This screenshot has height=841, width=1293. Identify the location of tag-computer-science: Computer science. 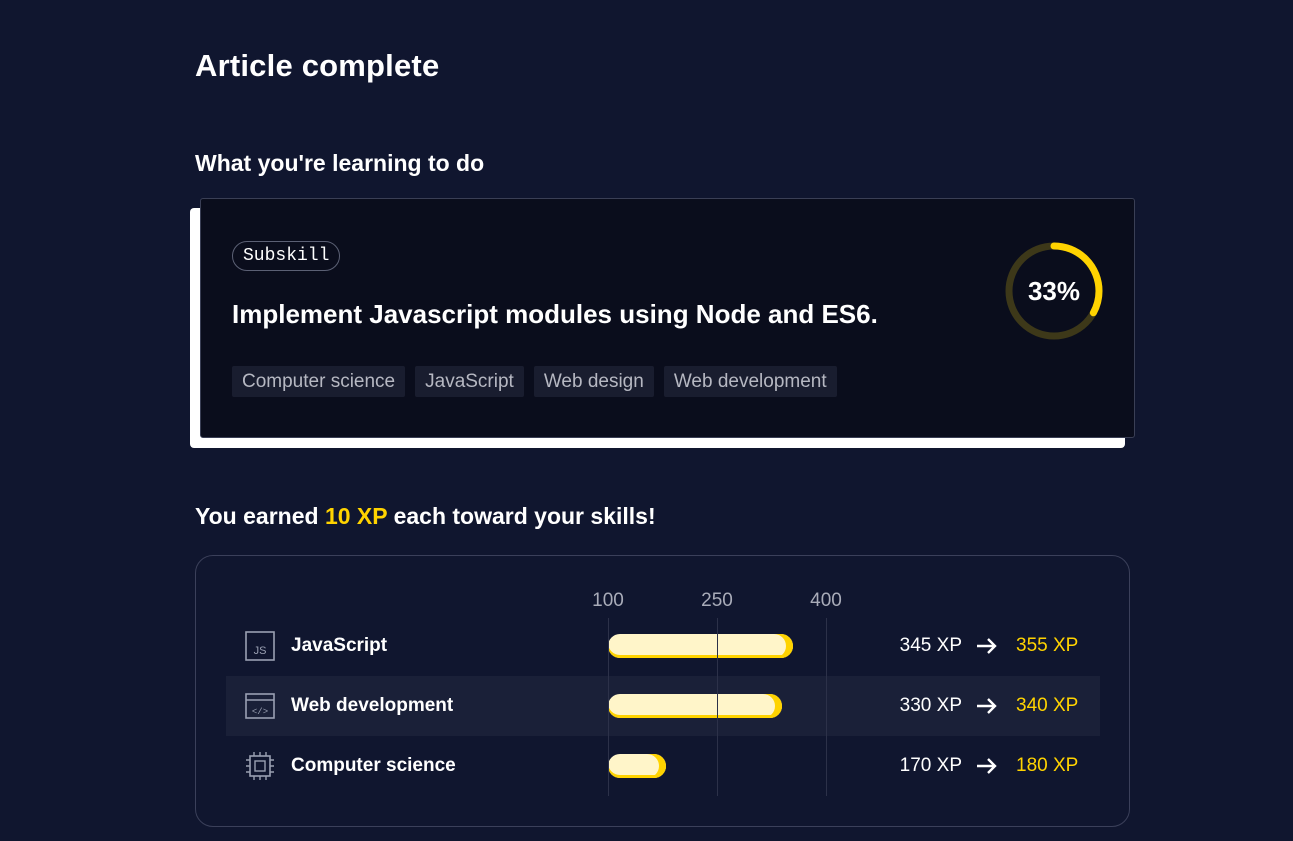
(319, 381).